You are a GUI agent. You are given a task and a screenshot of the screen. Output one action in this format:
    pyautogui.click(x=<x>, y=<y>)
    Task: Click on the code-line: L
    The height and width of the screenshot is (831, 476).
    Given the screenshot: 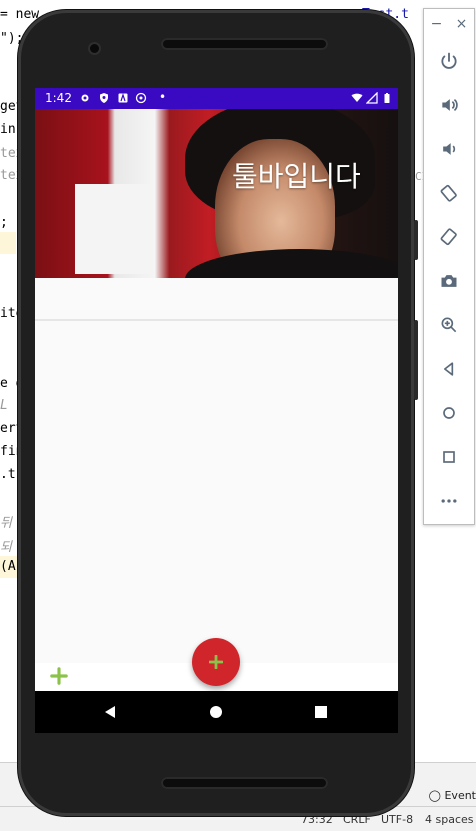 What is the action you would take?
    pyautogui.click(x=4, y=405)
    